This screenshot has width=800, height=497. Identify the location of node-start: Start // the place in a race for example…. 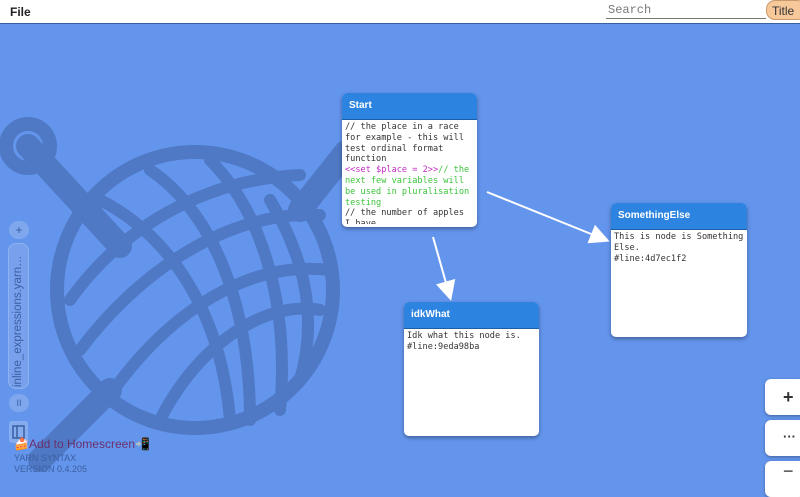
(409, 160).